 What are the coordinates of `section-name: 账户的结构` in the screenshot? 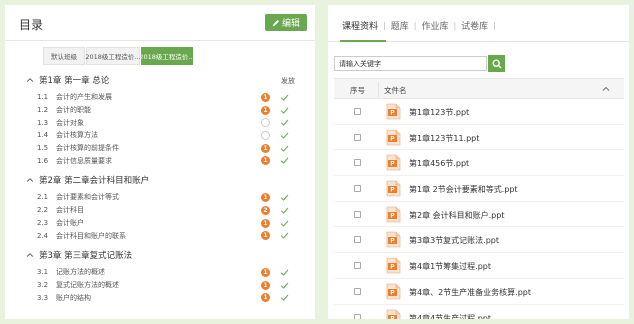 It's located at (73, 297).